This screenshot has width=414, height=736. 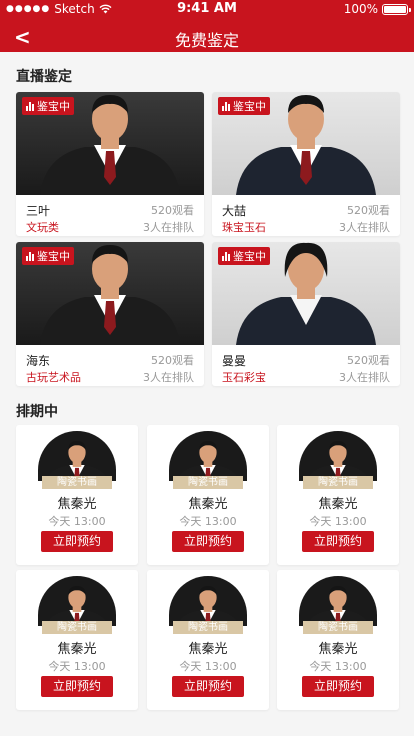 I want to click on header-bar: ●●●●● Sketch 9:41 AM 100% < 免费鉴定, so click(x=207, y=26).